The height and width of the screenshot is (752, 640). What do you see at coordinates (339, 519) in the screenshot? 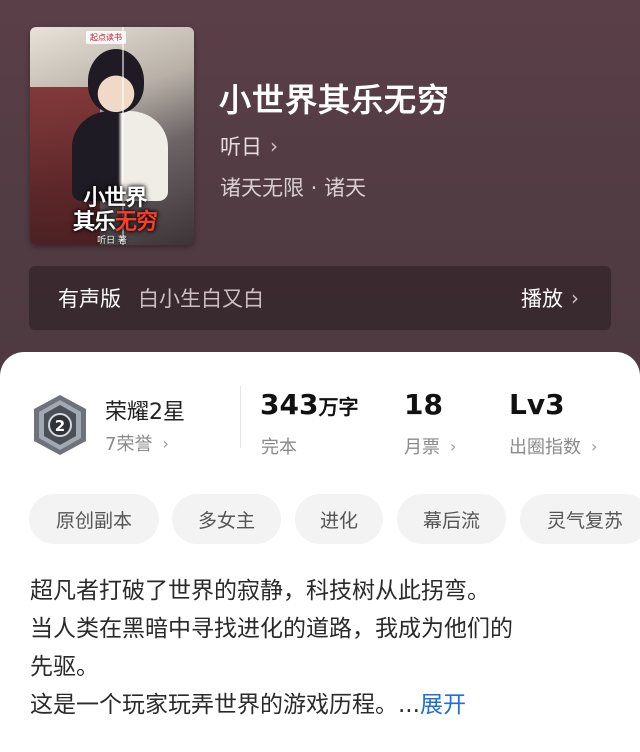
I see `tag-item: 进化` at bounding box center [339, 519].